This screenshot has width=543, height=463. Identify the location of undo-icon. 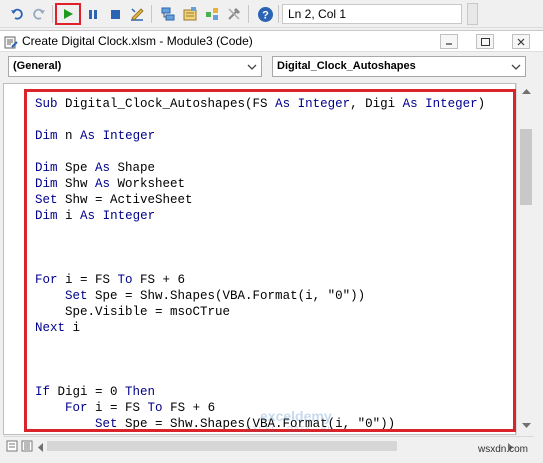
(17, 14).